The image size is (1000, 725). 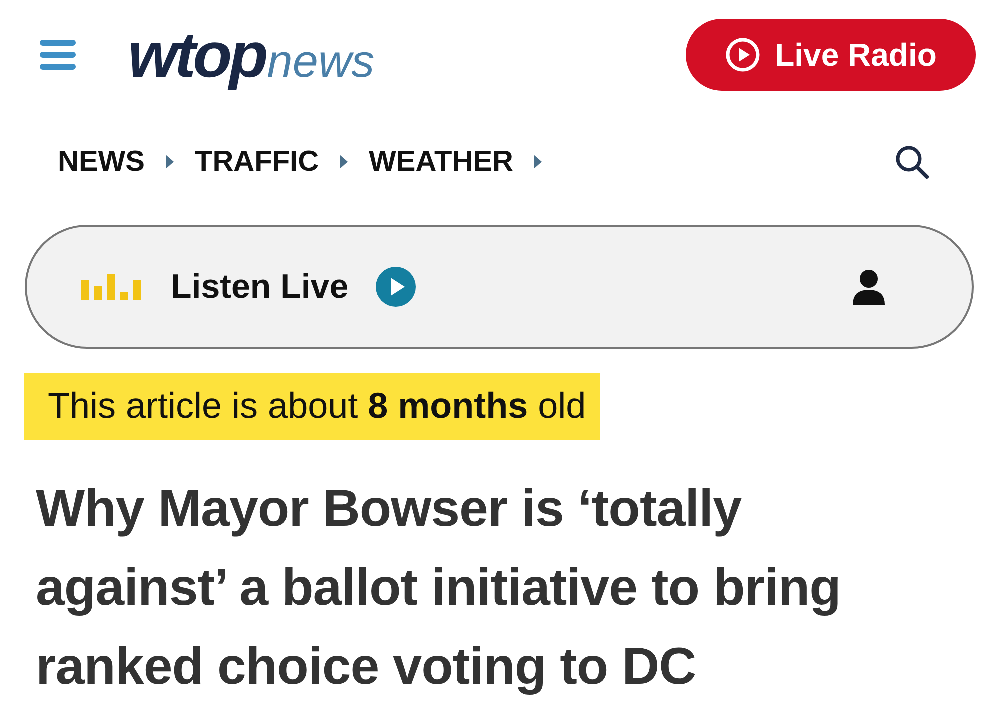 What do you see at coordinates (312, 406) in the screenshot?
I see `article-age-notice: This article is about 8 months old` at bounding box center [312, 406].